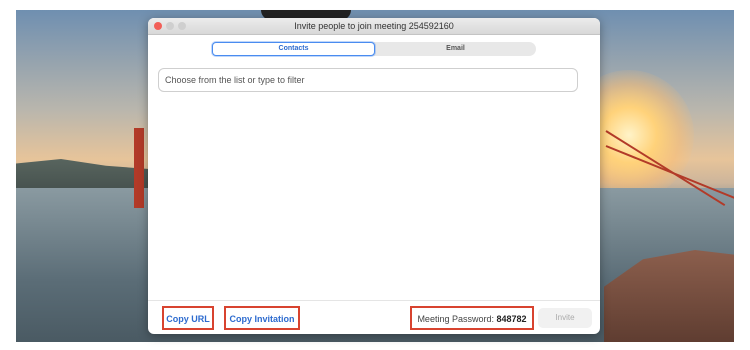 Image resolution: width=750 pixels, height=350 pixels. I want to click on meeting-password-label: Meeting Password:, so click(455, 319).